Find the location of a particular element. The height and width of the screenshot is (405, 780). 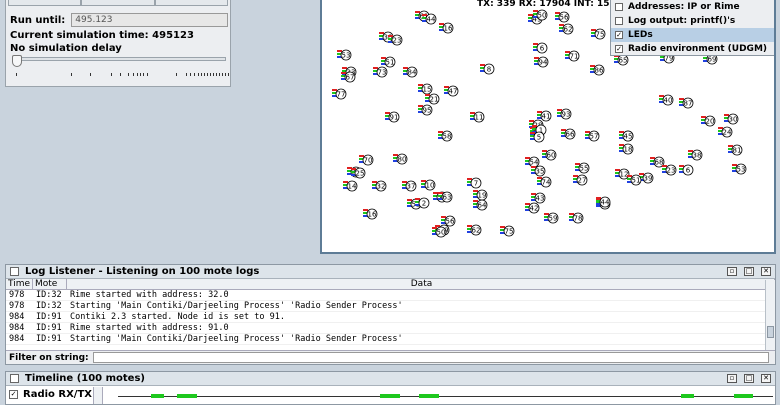

mote: 68 is located at coordinates (657, 162).